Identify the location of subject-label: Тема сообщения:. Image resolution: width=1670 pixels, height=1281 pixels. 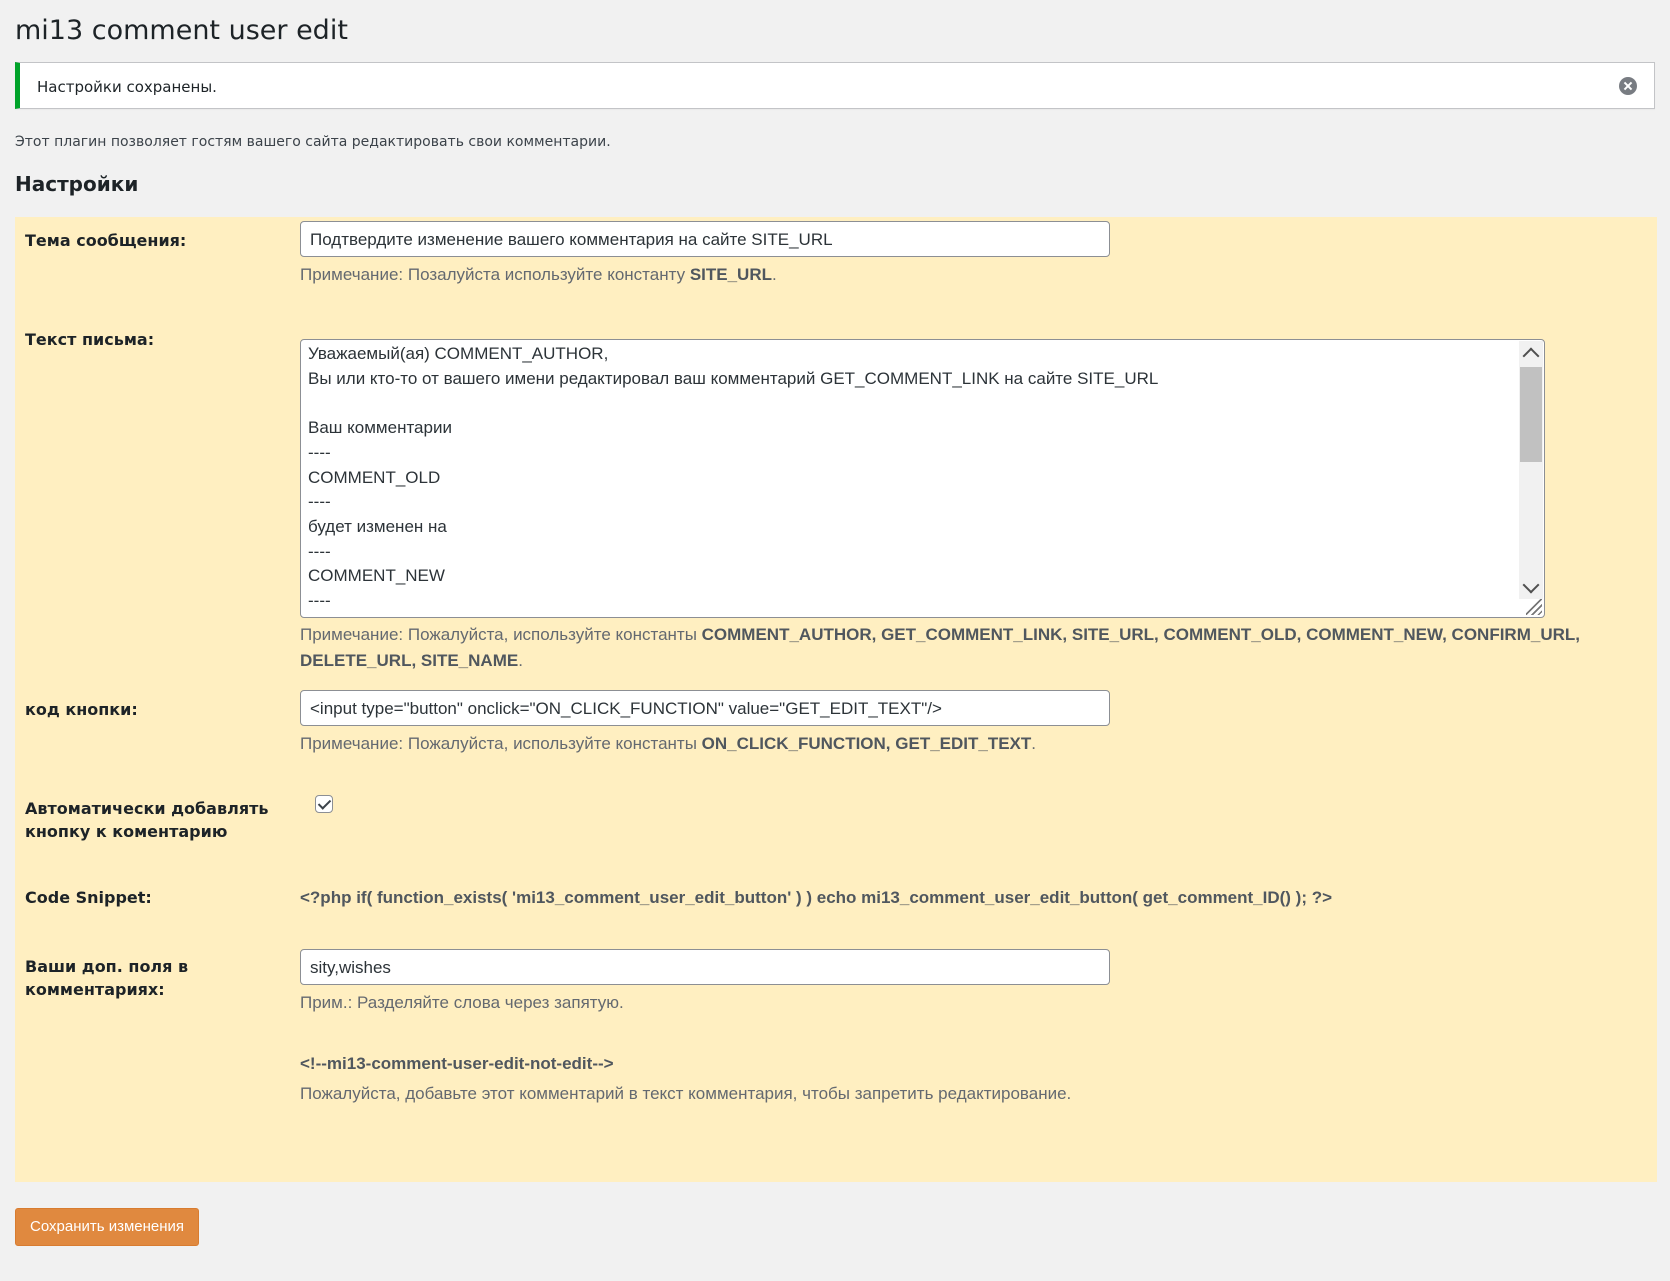
(106, 240).